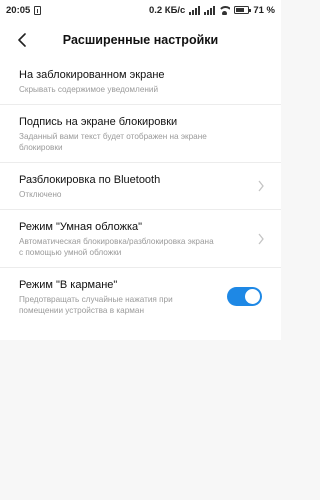 The width and height of the screenshot is (320, 500). What do you see at coordinates (89, 89) in the screenshot?
I see `setting-subtitle: Скрывать содержимое уведомлений` at bounding box center [89, 89].